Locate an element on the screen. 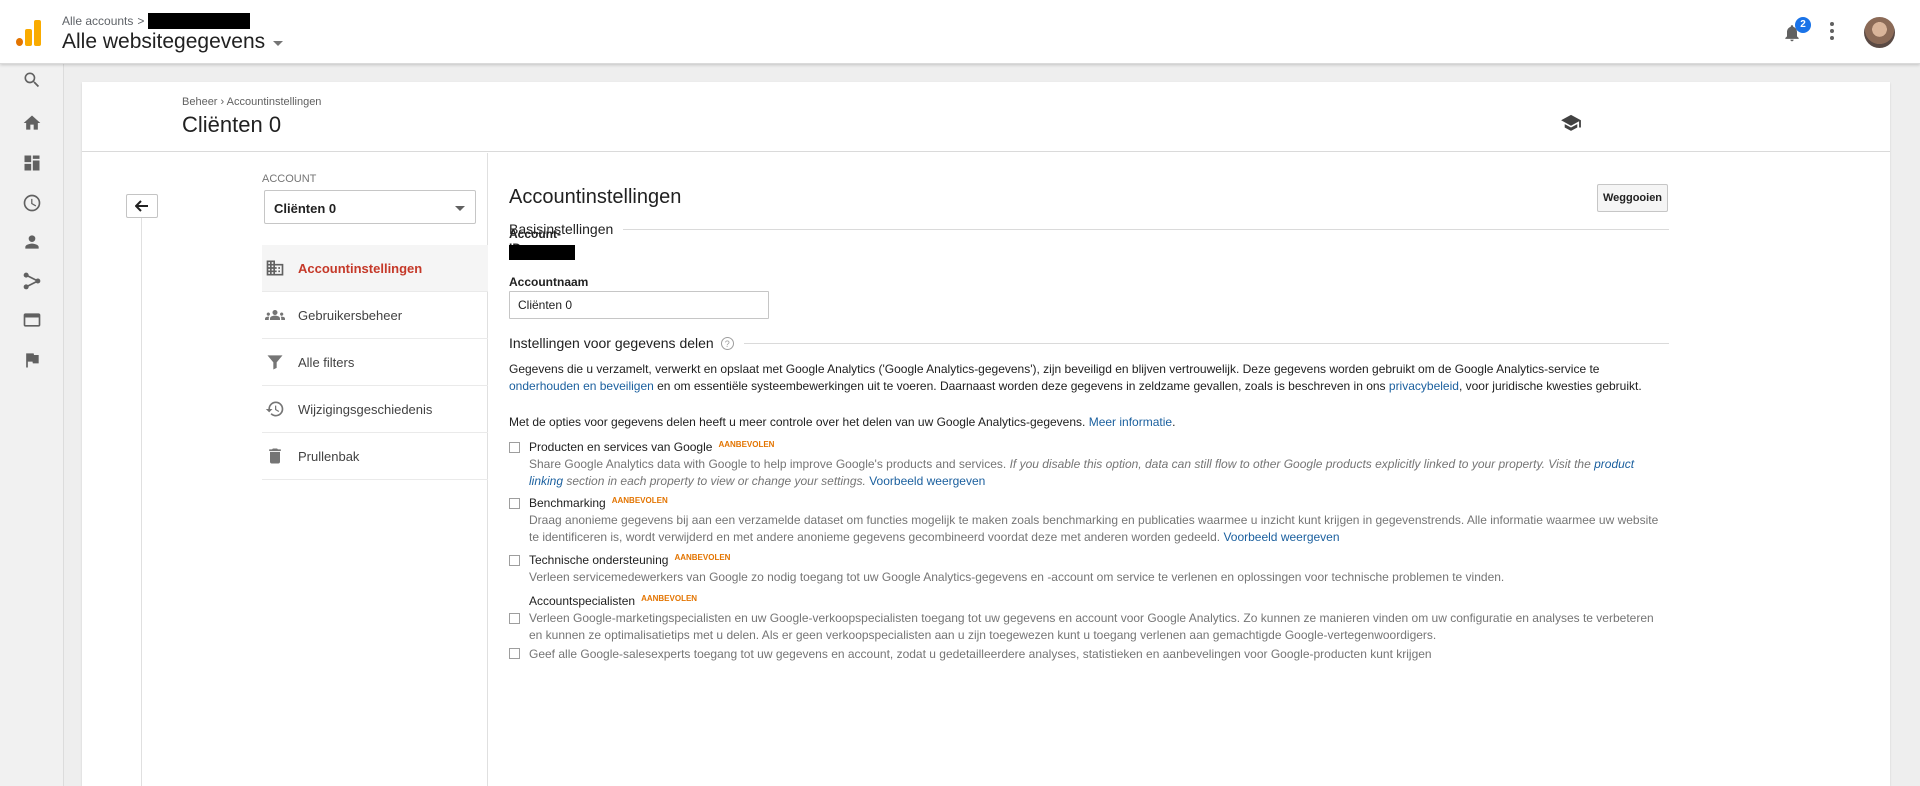 This screenshot has width=1920, height=786. property-name: Alle websitegegevens is located at coordinates (164, 41).